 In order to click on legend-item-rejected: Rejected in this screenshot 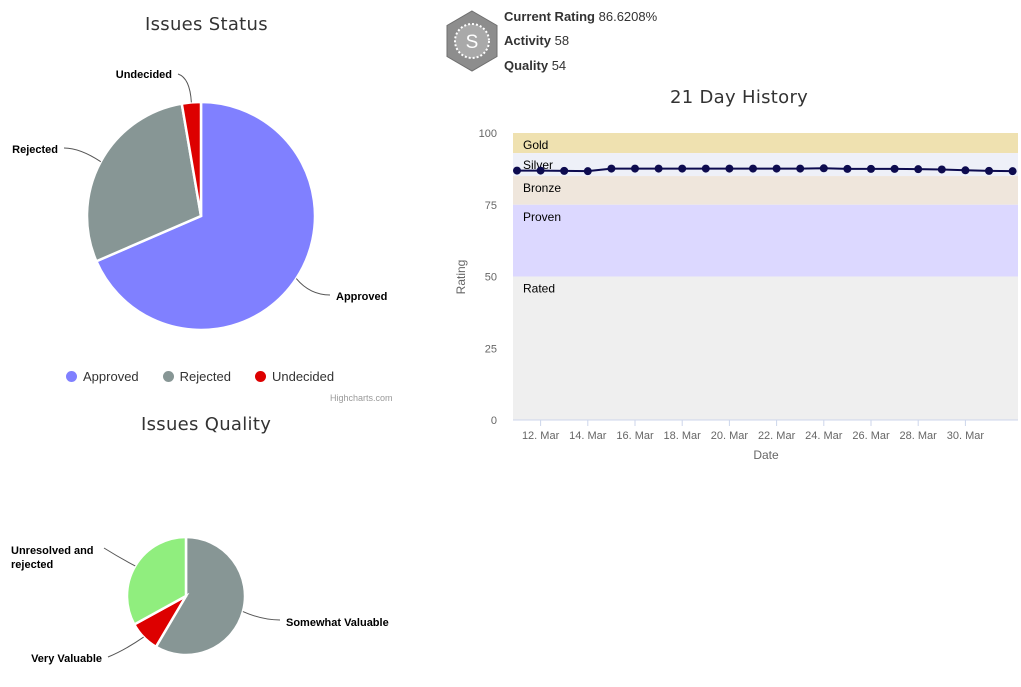, I will do `click(196, 376)`.